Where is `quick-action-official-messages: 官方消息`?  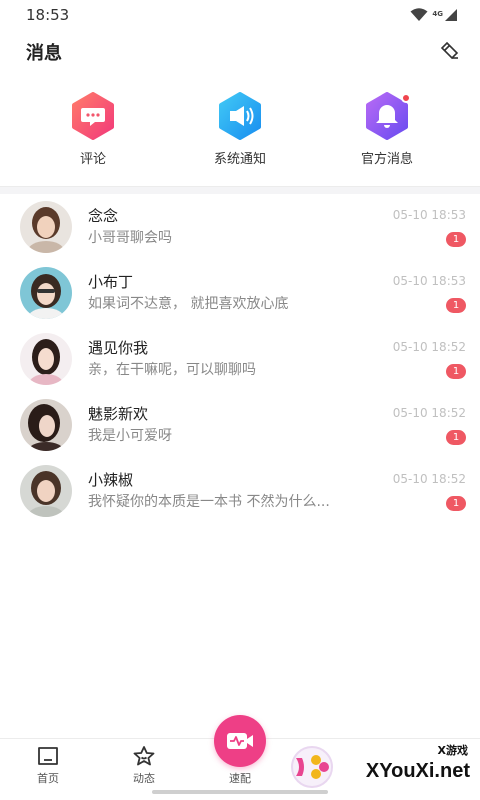 quick-action-official-messages: 官方消息 is located at coordinates (387, 135).